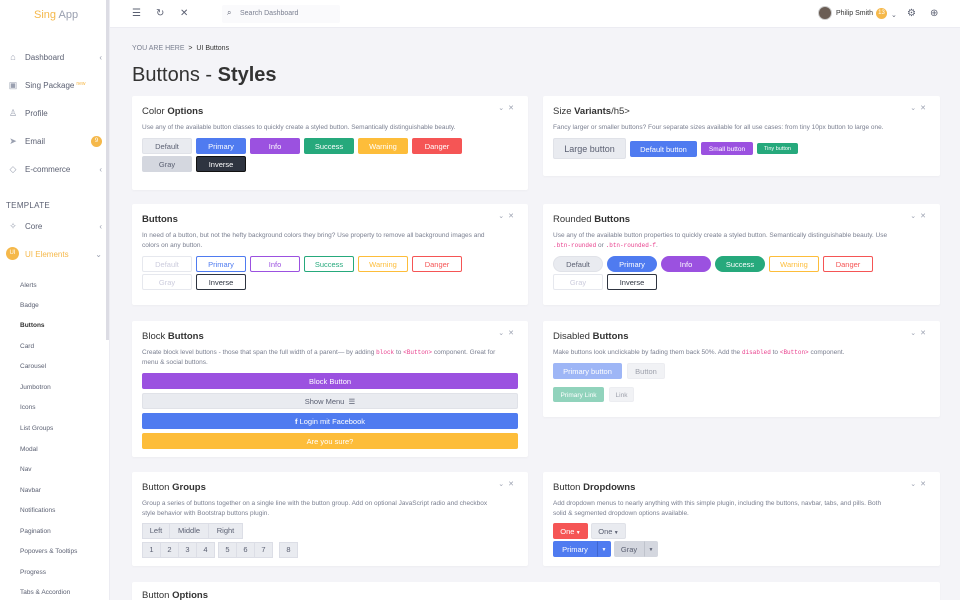 The width and height of the screenshot is (960, 600). Describe the element at coordinates (54, 85) in the screenshot. I see `sidebar-item-sing-package: ▣ Sing Package new` at that location.